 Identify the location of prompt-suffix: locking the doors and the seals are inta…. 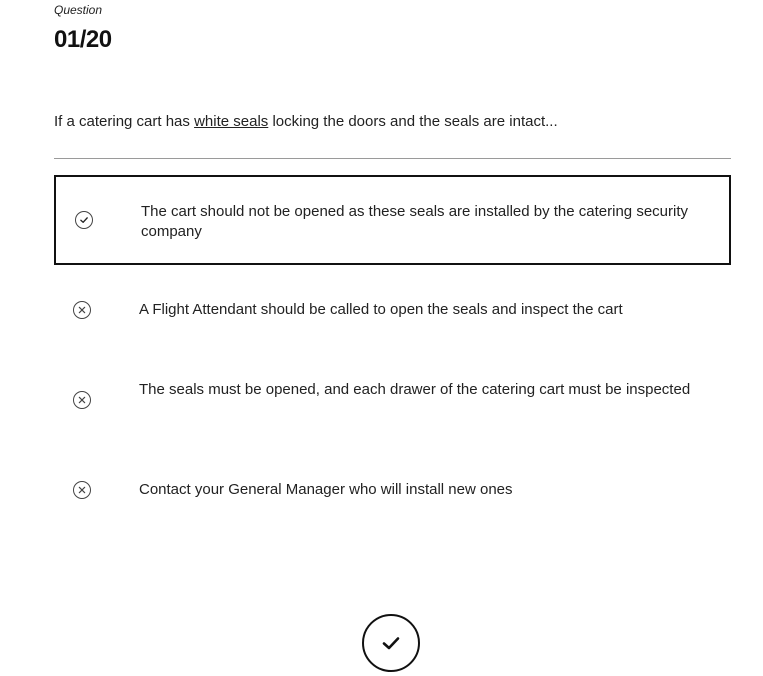
(413, 121).